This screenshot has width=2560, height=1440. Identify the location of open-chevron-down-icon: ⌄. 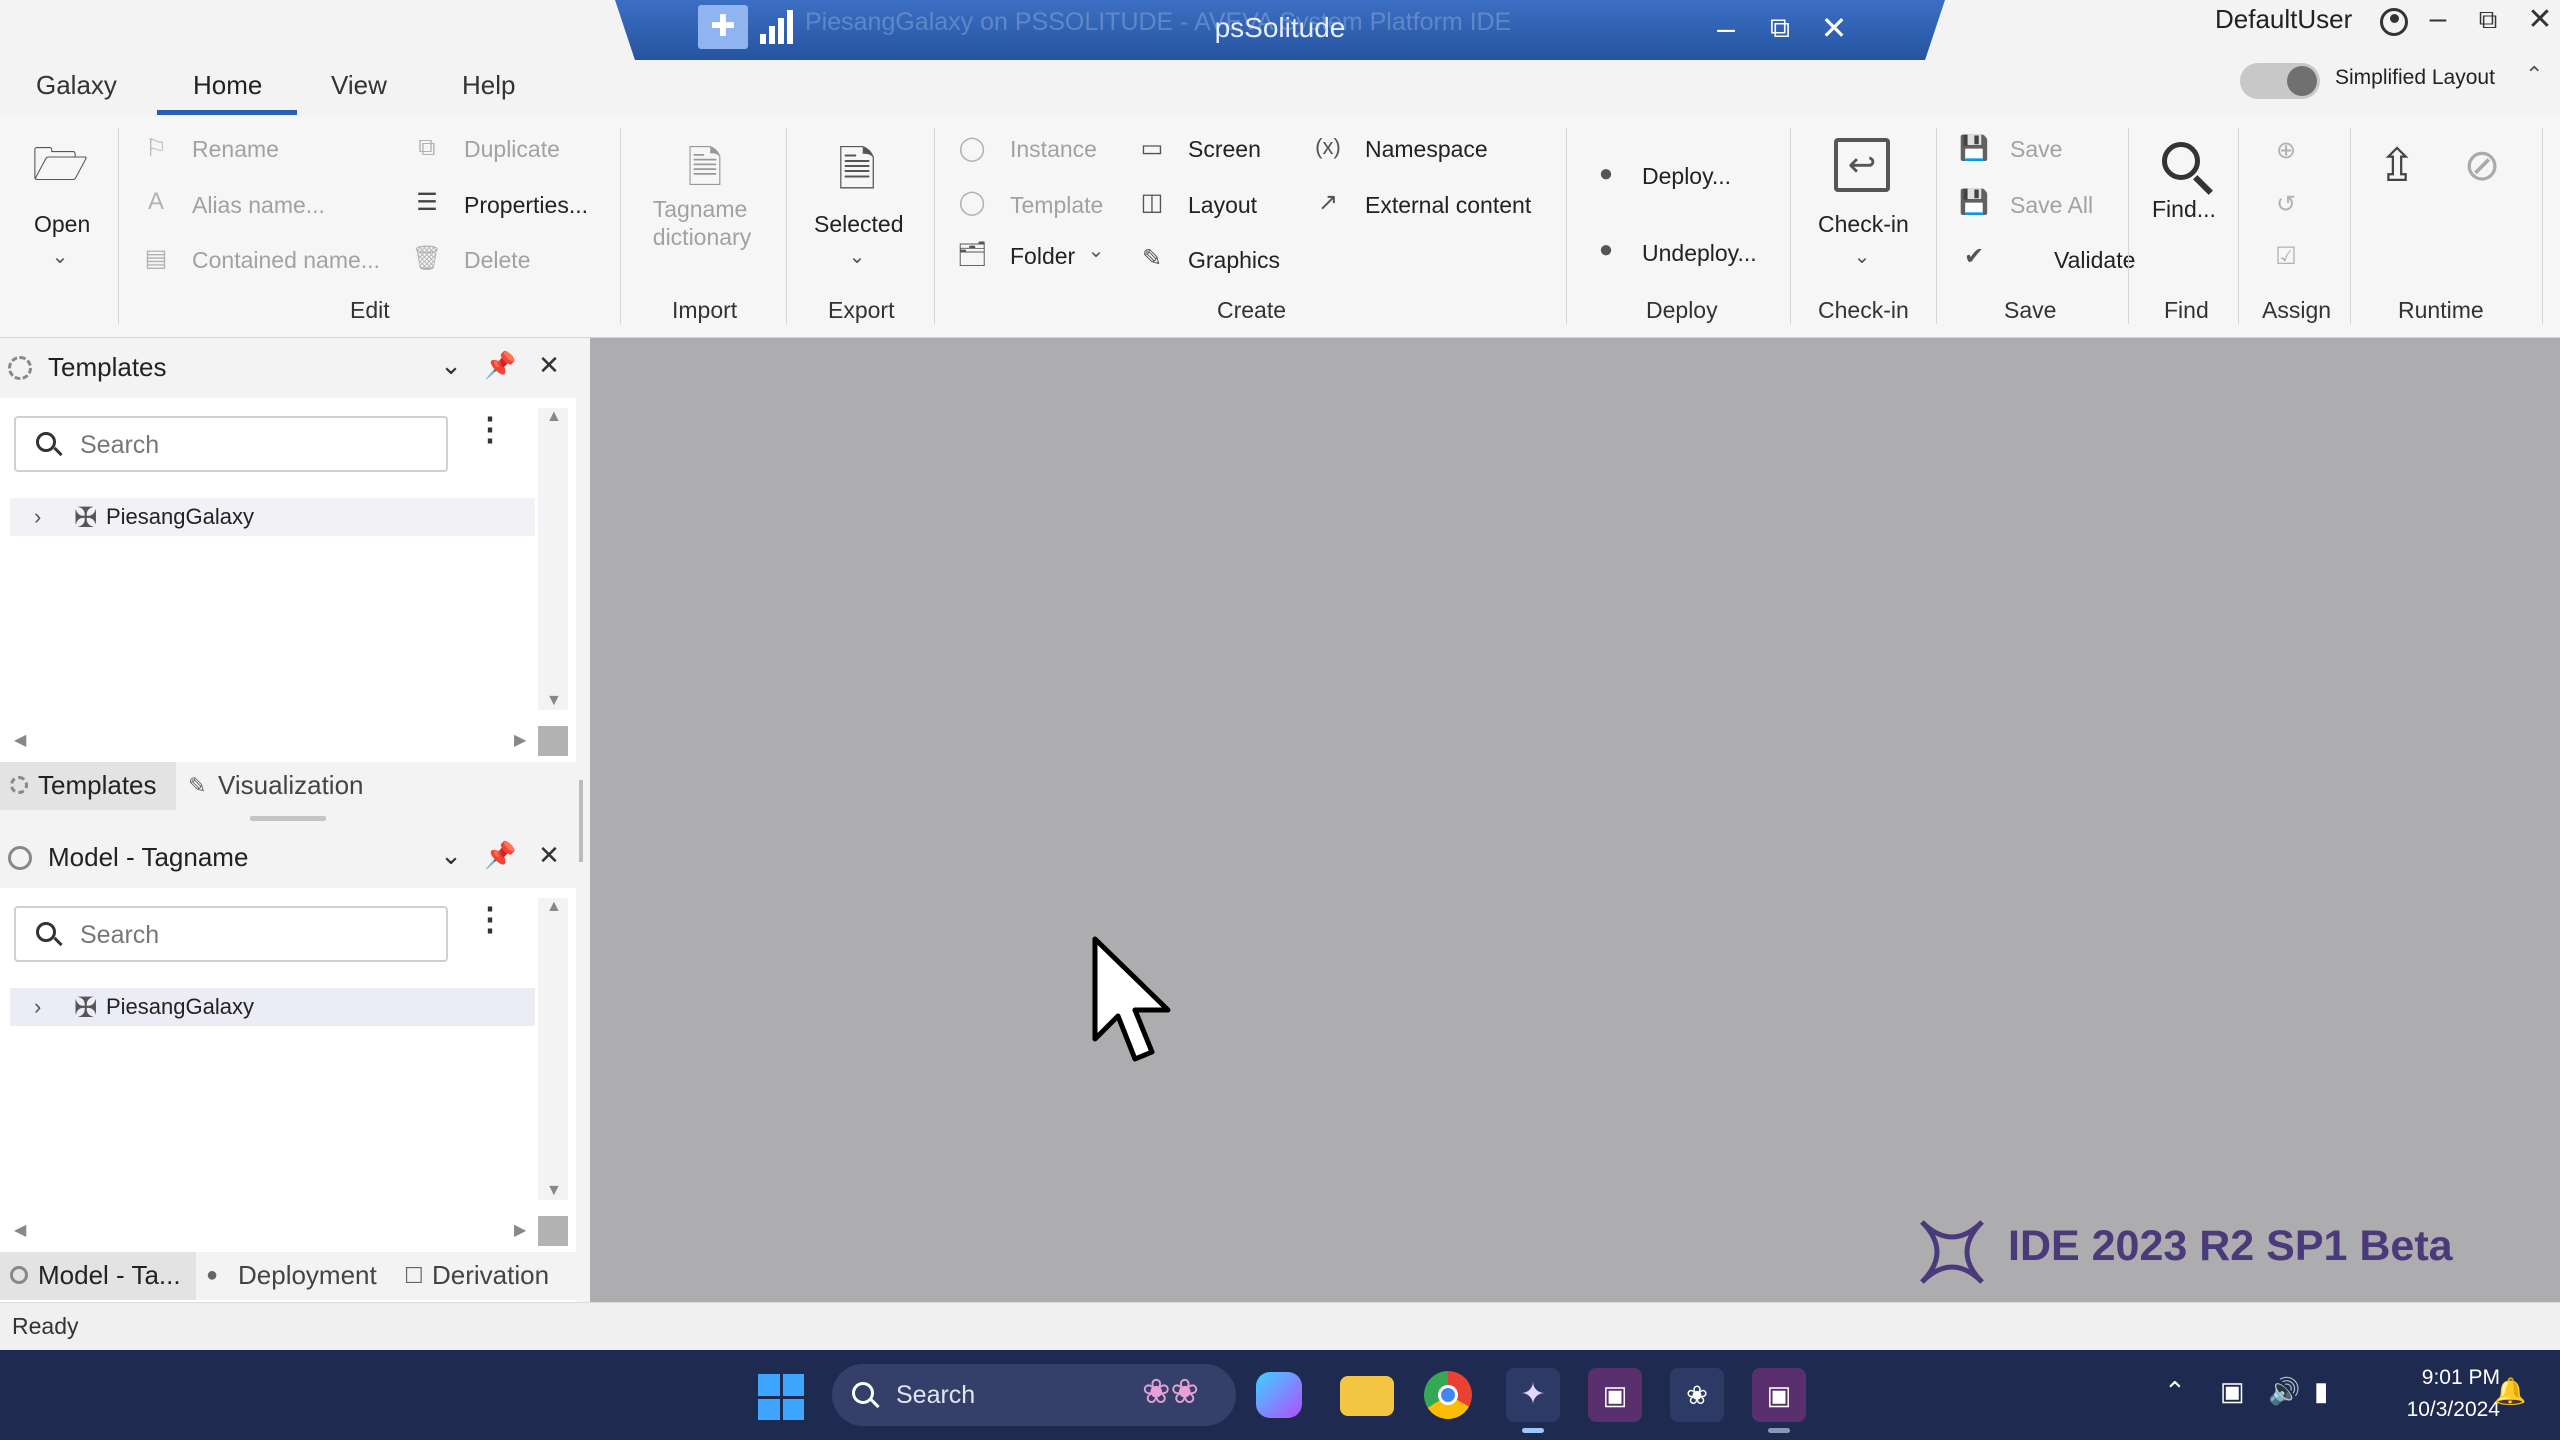
(60, 256).